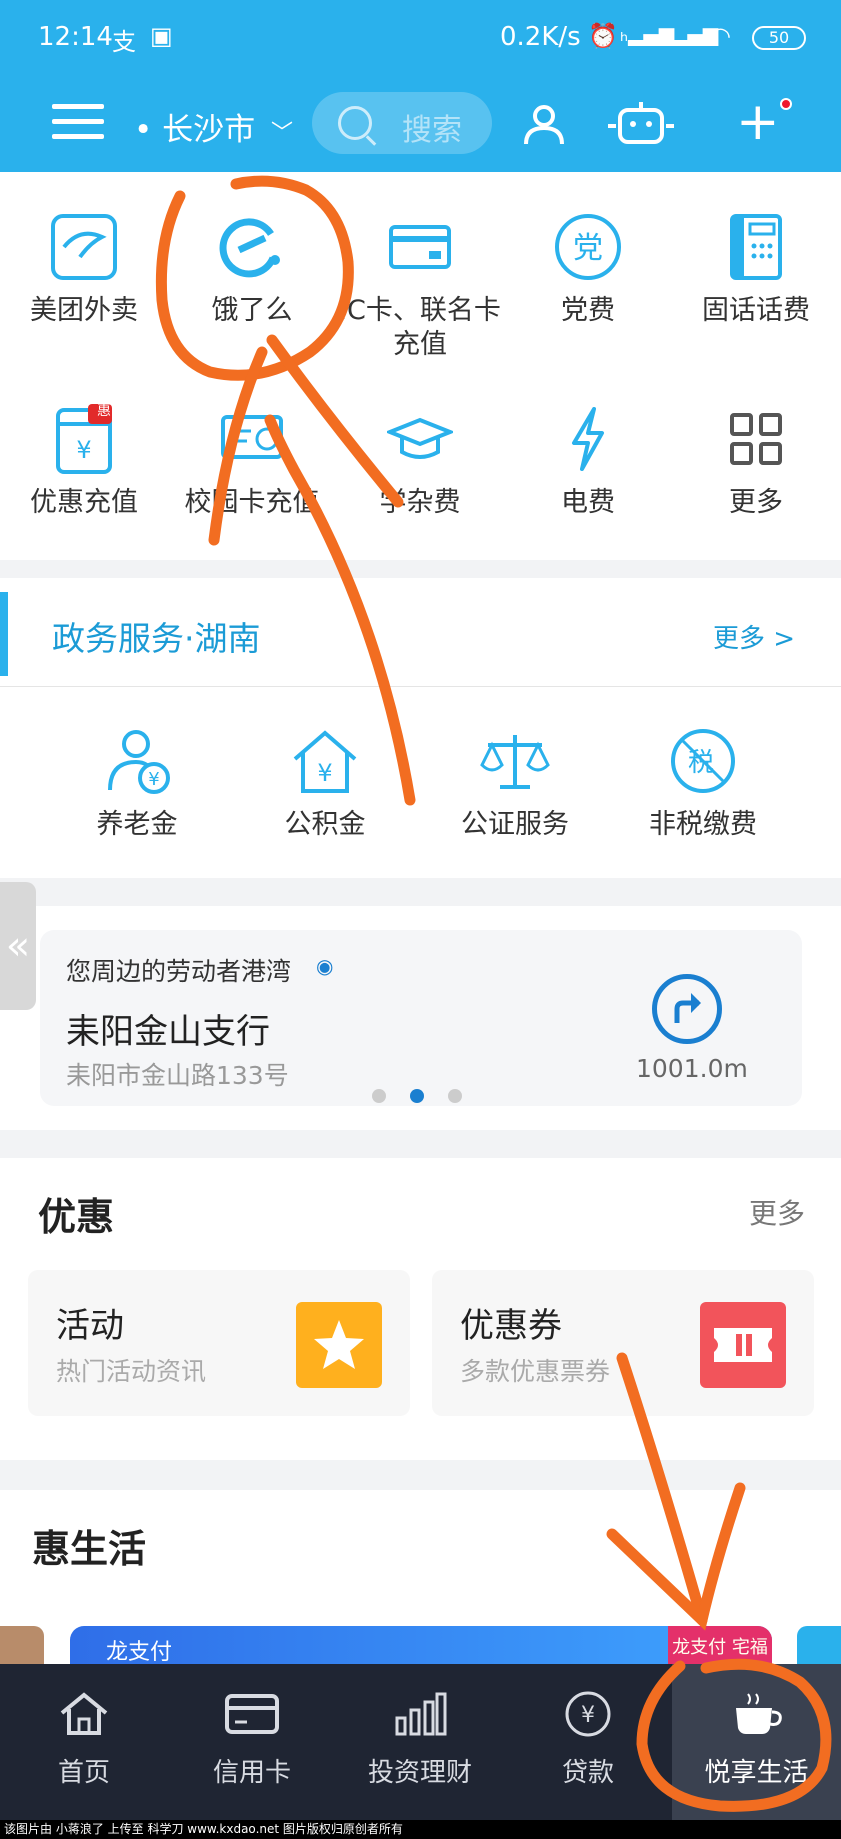 The height and width of the screenshot is (1839, 841). What do you see at coordinates (156, 638) in the screenshot?
I see `gov-title: 政务服务·湖南` at bounding box center [156, 638].